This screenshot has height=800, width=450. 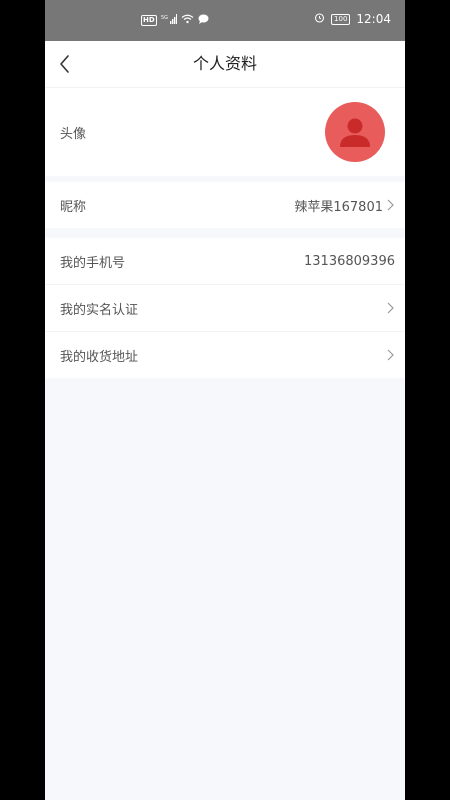 I want to click on phone-row: 我的手机号 13136809396, so click(x=225, y=261).